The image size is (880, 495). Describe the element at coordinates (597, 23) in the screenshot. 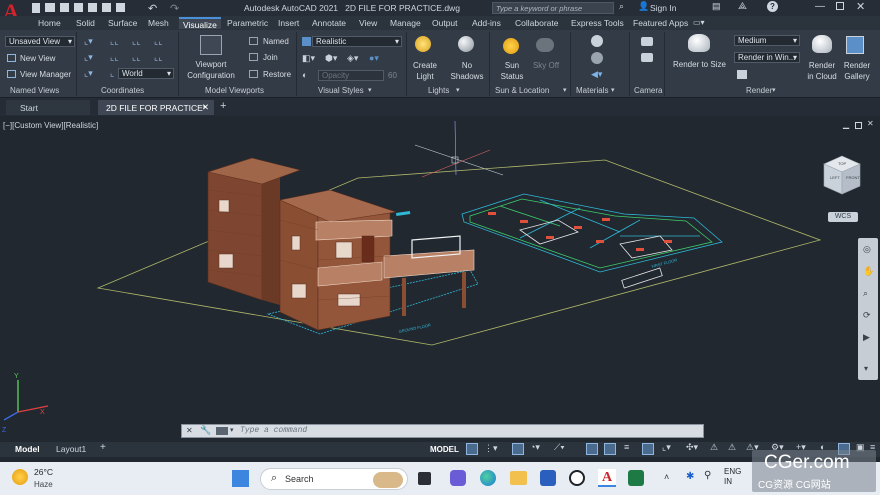

I see `tab-express-tools: Express Tools` at that location.